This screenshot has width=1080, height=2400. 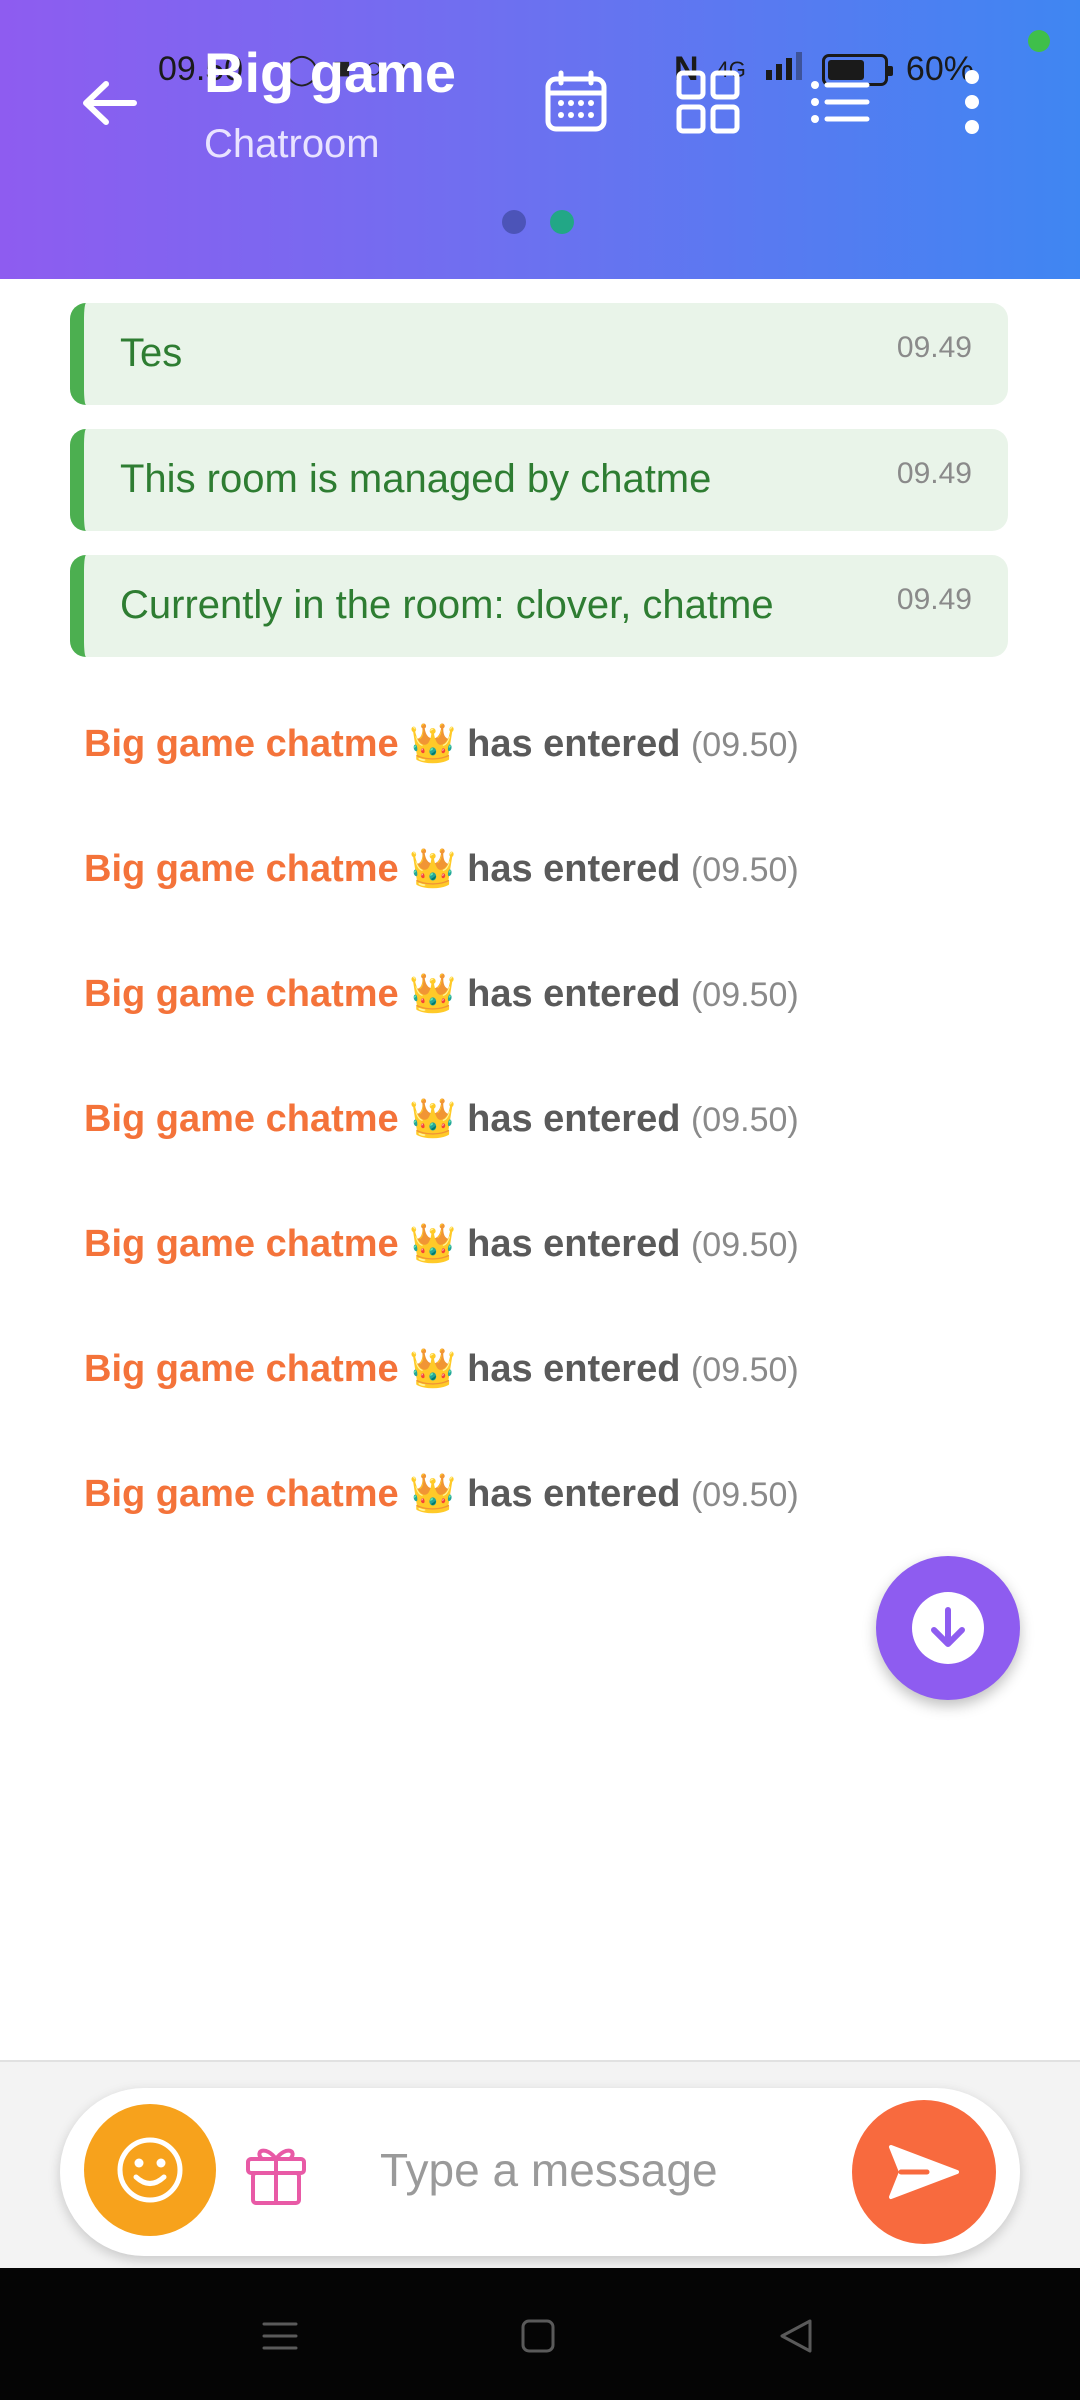 What do you see at coordinates (784, 69) in the screenshot?
I see `signal-icon` at bounding box center [784, 69].